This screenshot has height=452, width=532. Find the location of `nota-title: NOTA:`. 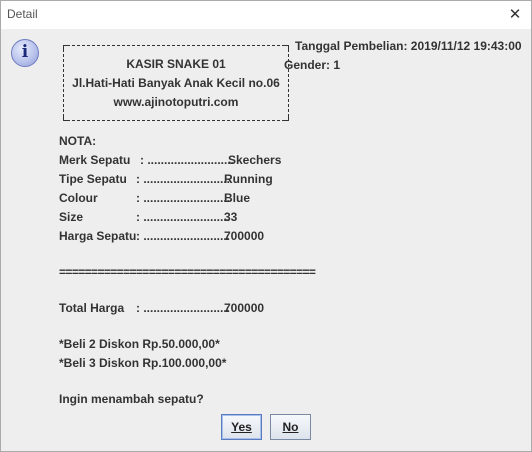

nota-title: NOTA: is located at coordinates (78, 141).